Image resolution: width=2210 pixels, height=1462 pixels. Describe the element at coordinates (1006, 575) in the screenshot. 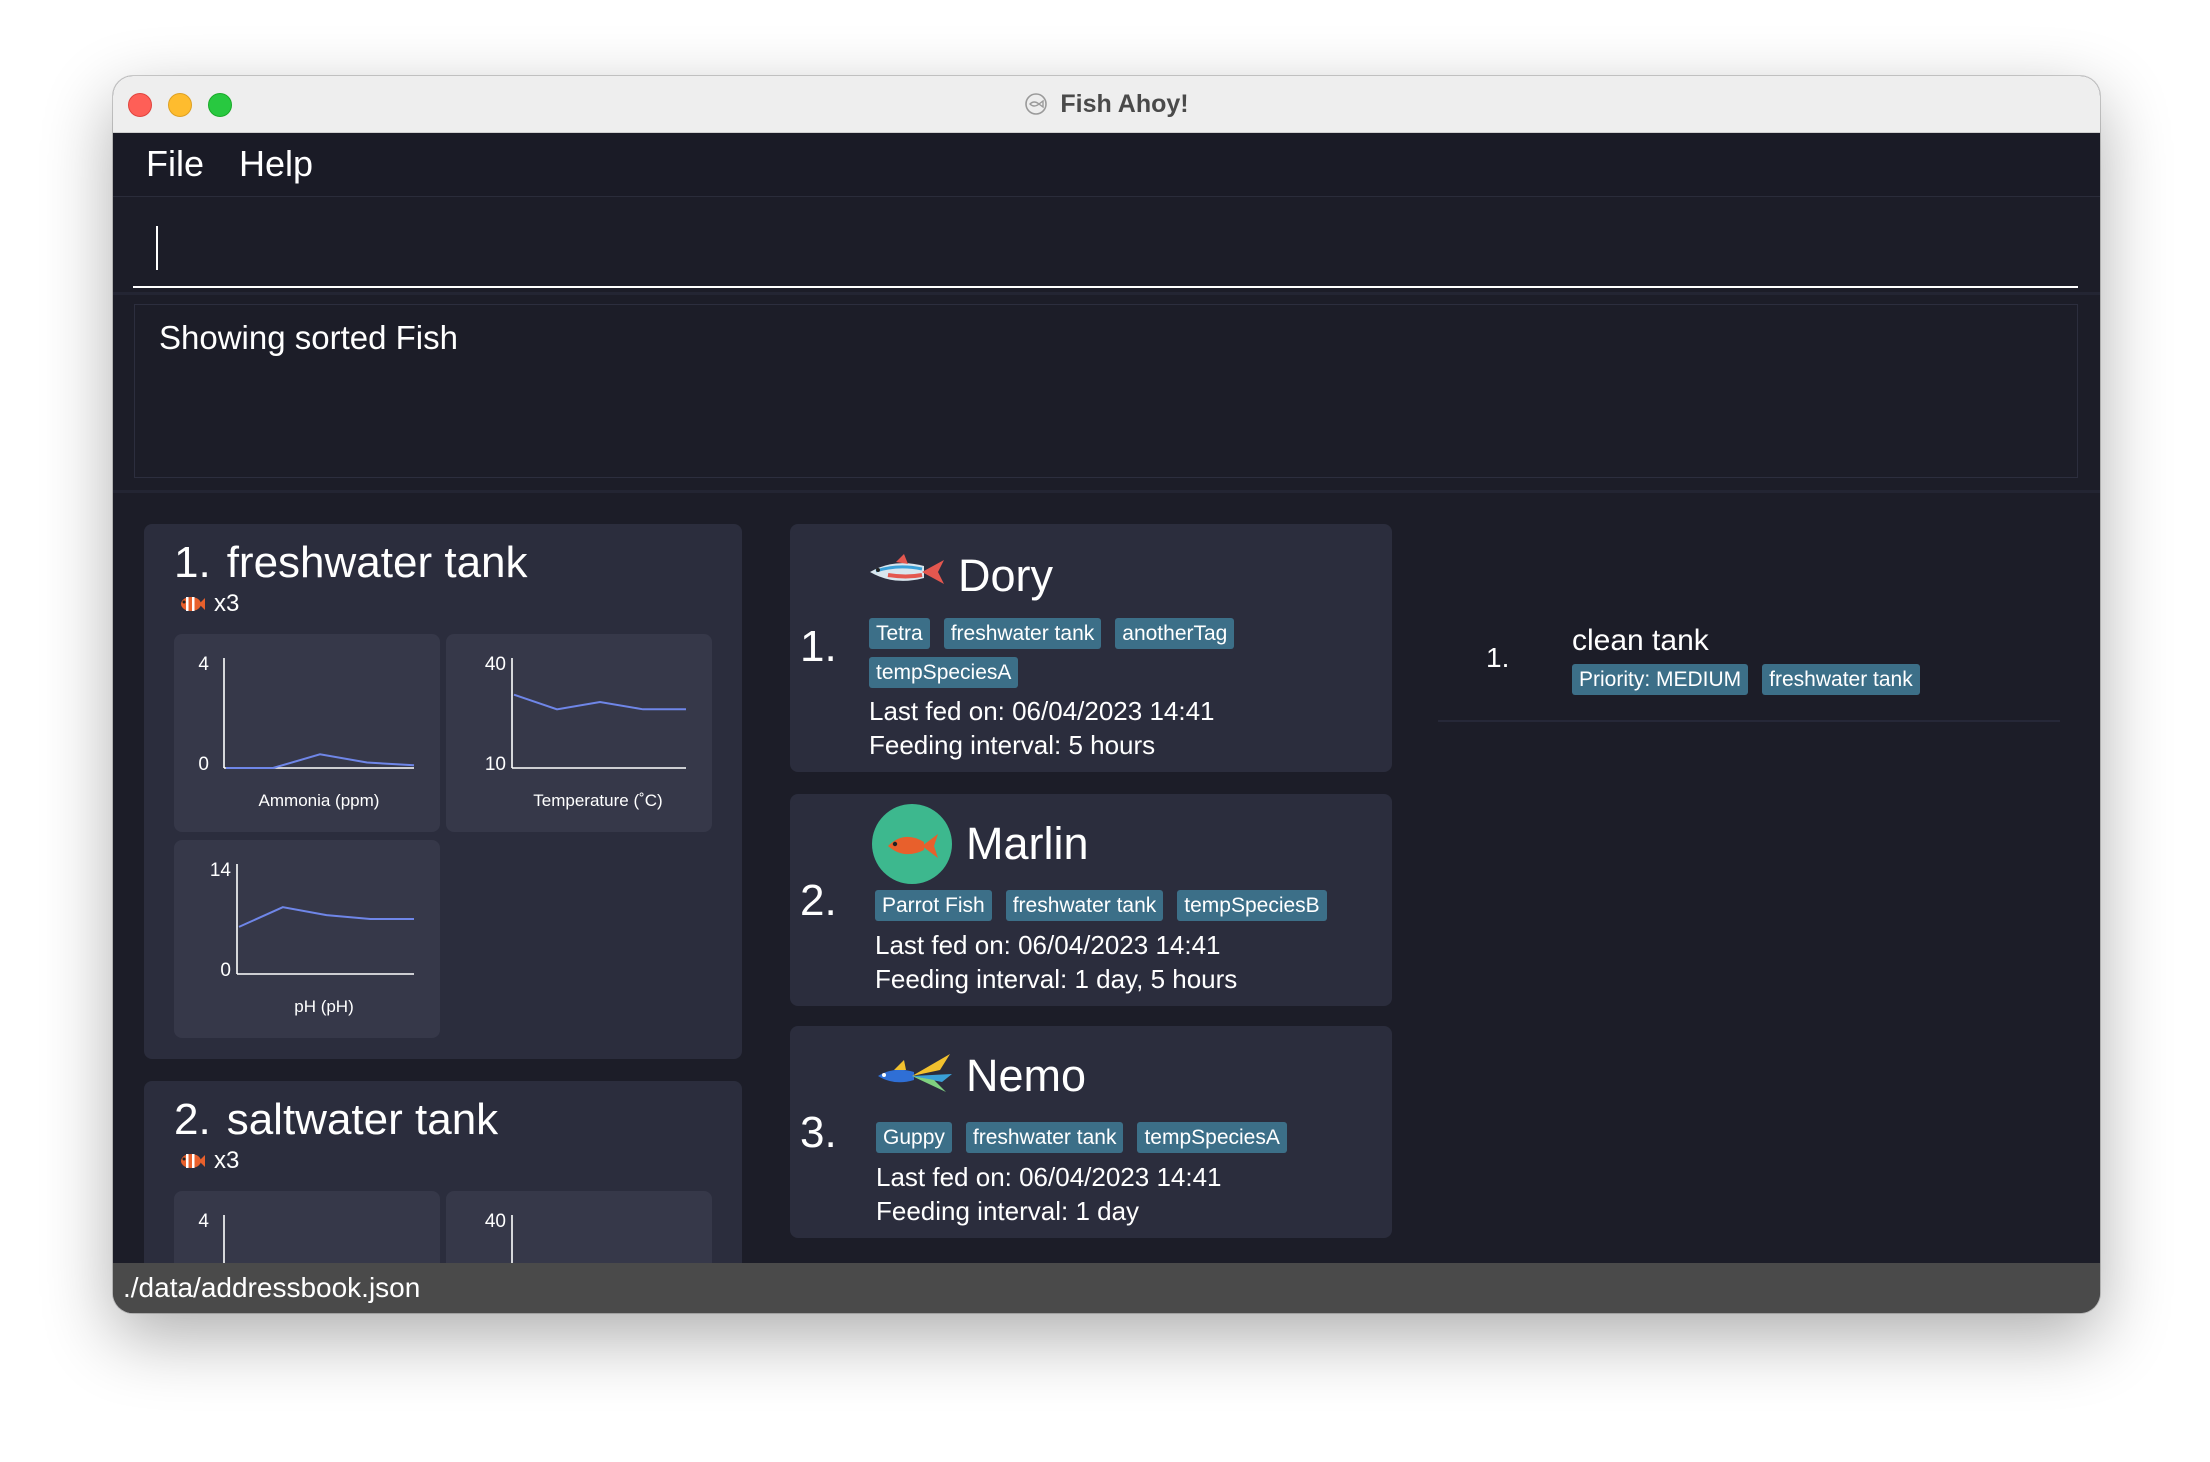

I see `fish-name: Dory` at that location.